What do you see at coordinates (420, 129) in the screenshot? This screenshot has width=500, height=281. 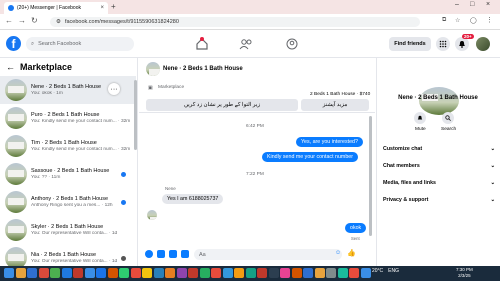 I see `mute-label: Mute` at bounding box center [420, 129].